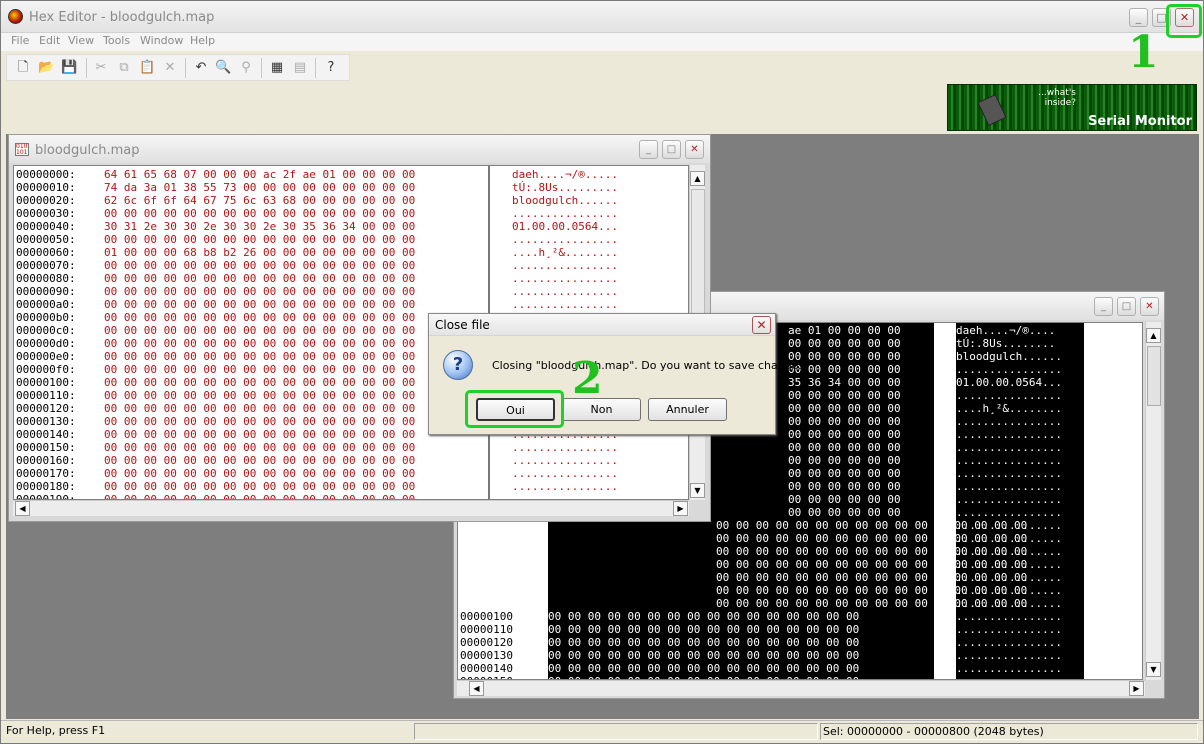  What do you see at coordinates (300, 68) in the screenshot?
I see `window-cascade-icon: ▤` at bounding box center [300, 68].